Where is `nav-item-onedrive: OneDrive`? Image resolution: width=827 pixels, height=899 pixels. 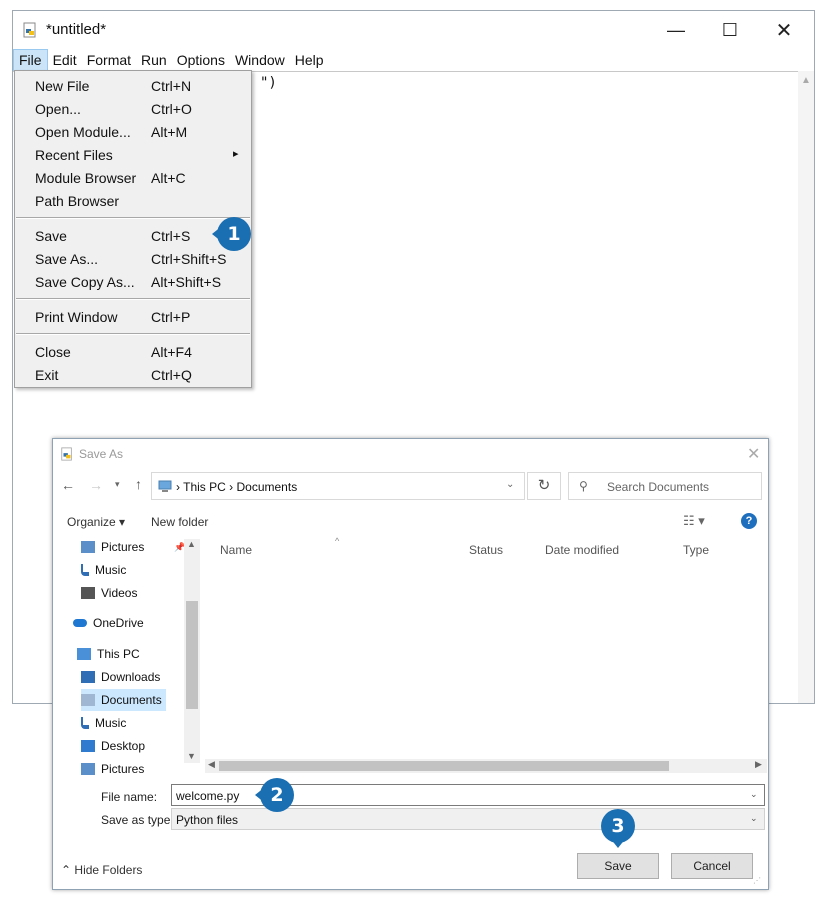 nav-item-onedrive: OneDrive is located at coordinates (110, 623).